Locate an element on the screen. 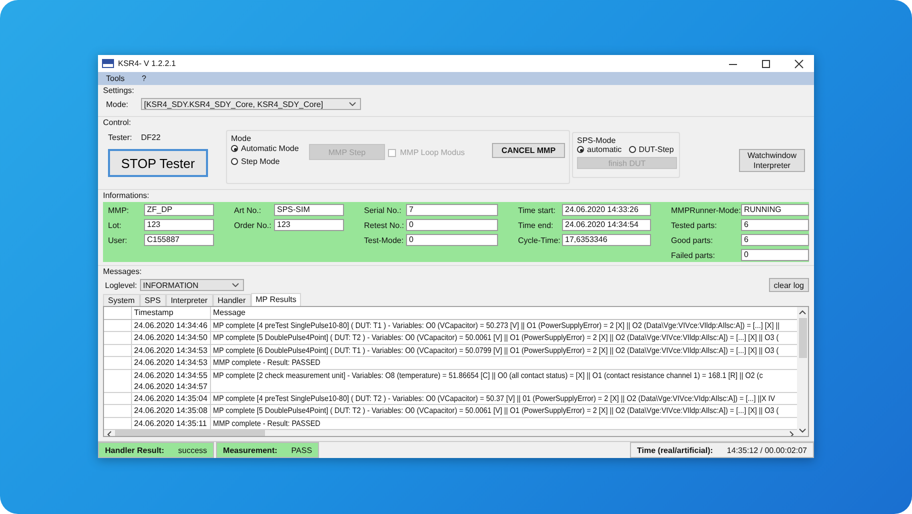  radio-option: DUT-Step is located at coordinates (651, 149).